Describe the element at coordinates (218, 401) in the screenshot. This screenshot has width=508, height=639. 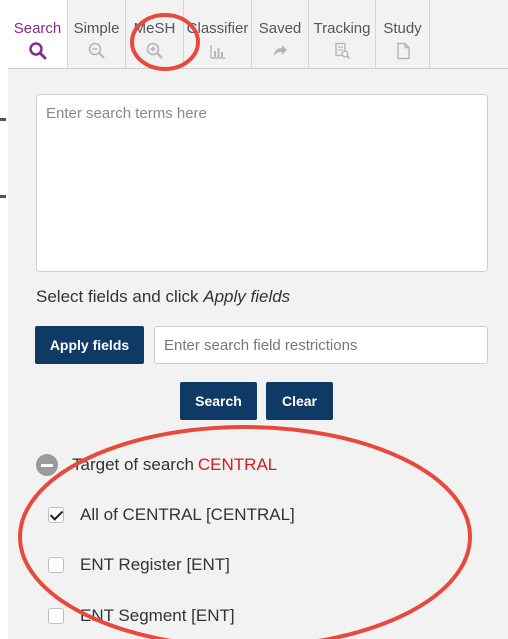
I see `search-button: Search` at that location.